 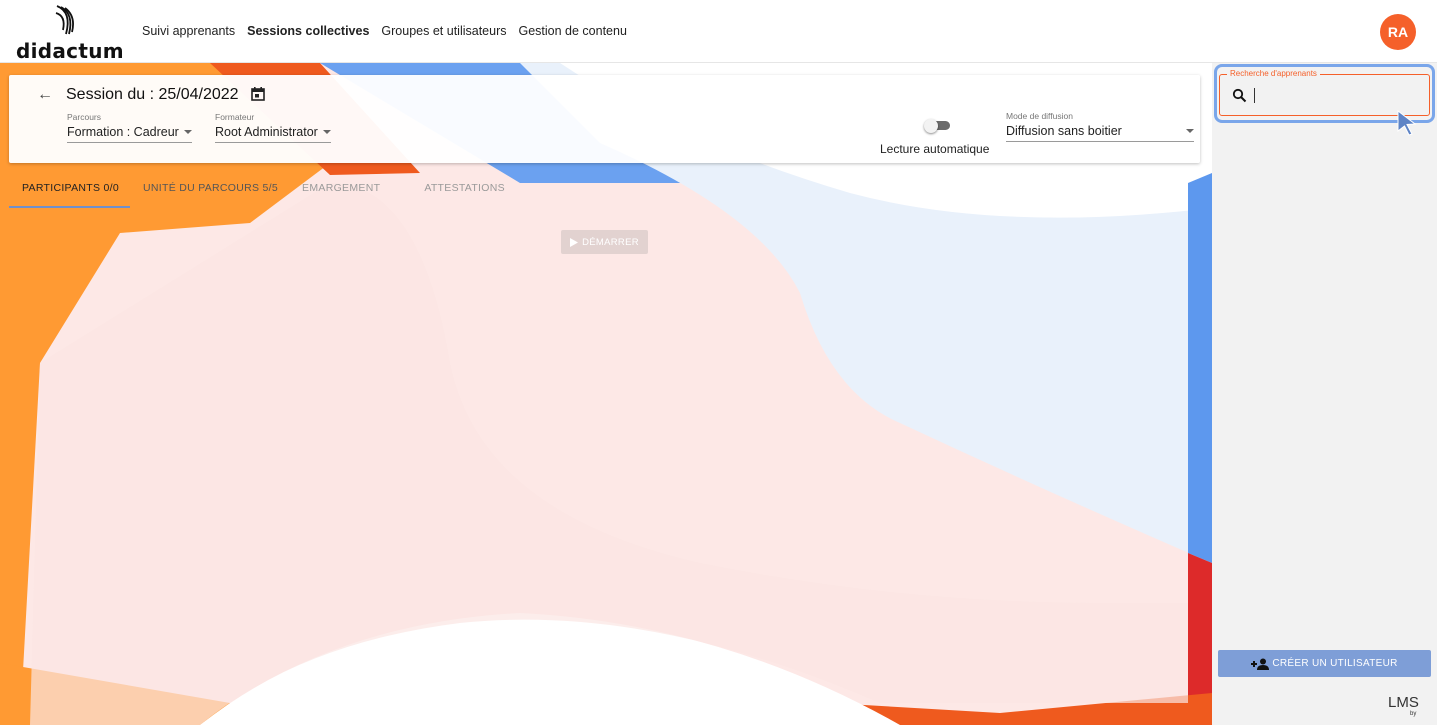 I want to click on parcours-select: Parcours Formation : Cadreur, so click(x=129, y=127).